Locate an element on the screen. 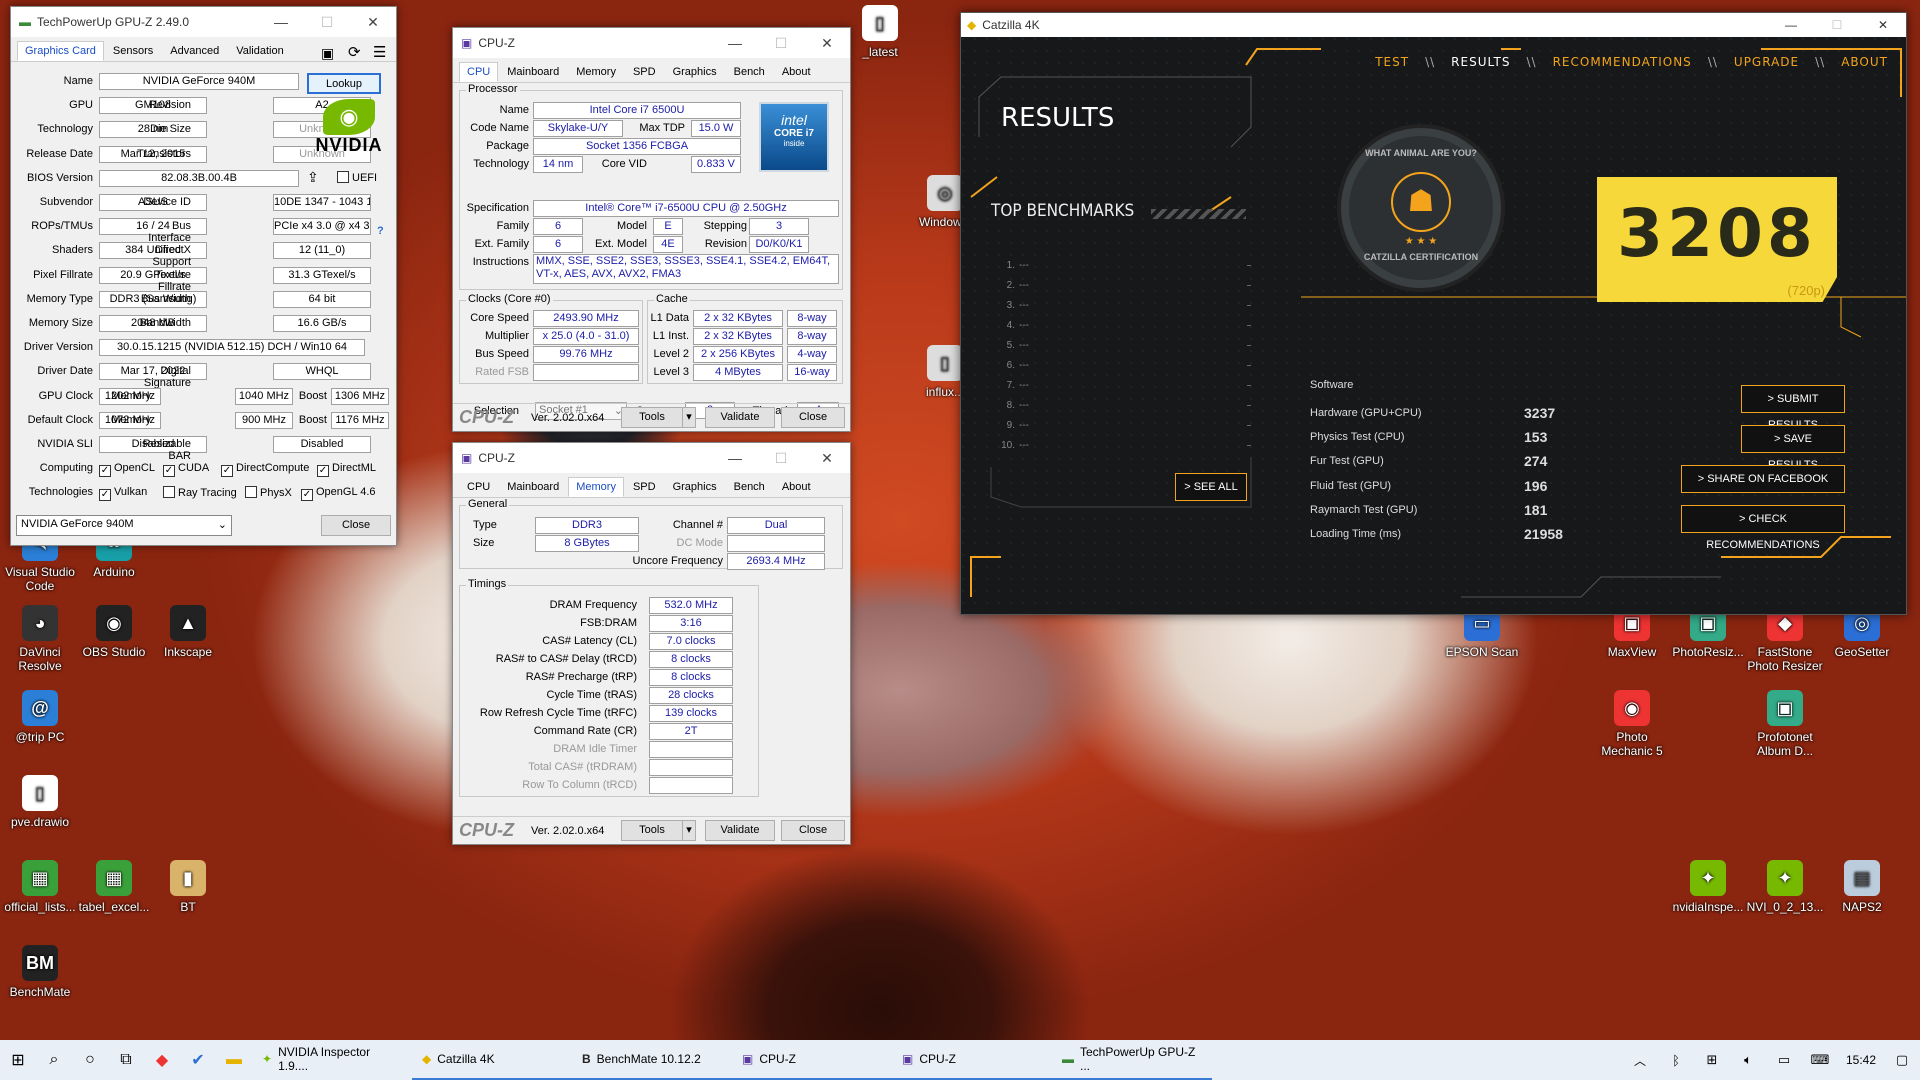  desktop-icon: ▮ BT is located at coordinates (188, 887).